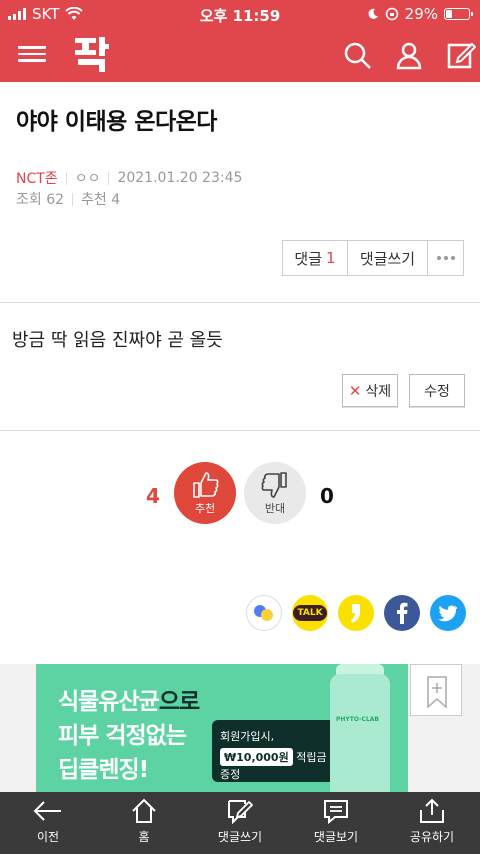  What do you see at coordinates (122, 736) in the screenshot?
I see `ad-line-2: 피부 걱정없는` at bounding box center [122, 736].